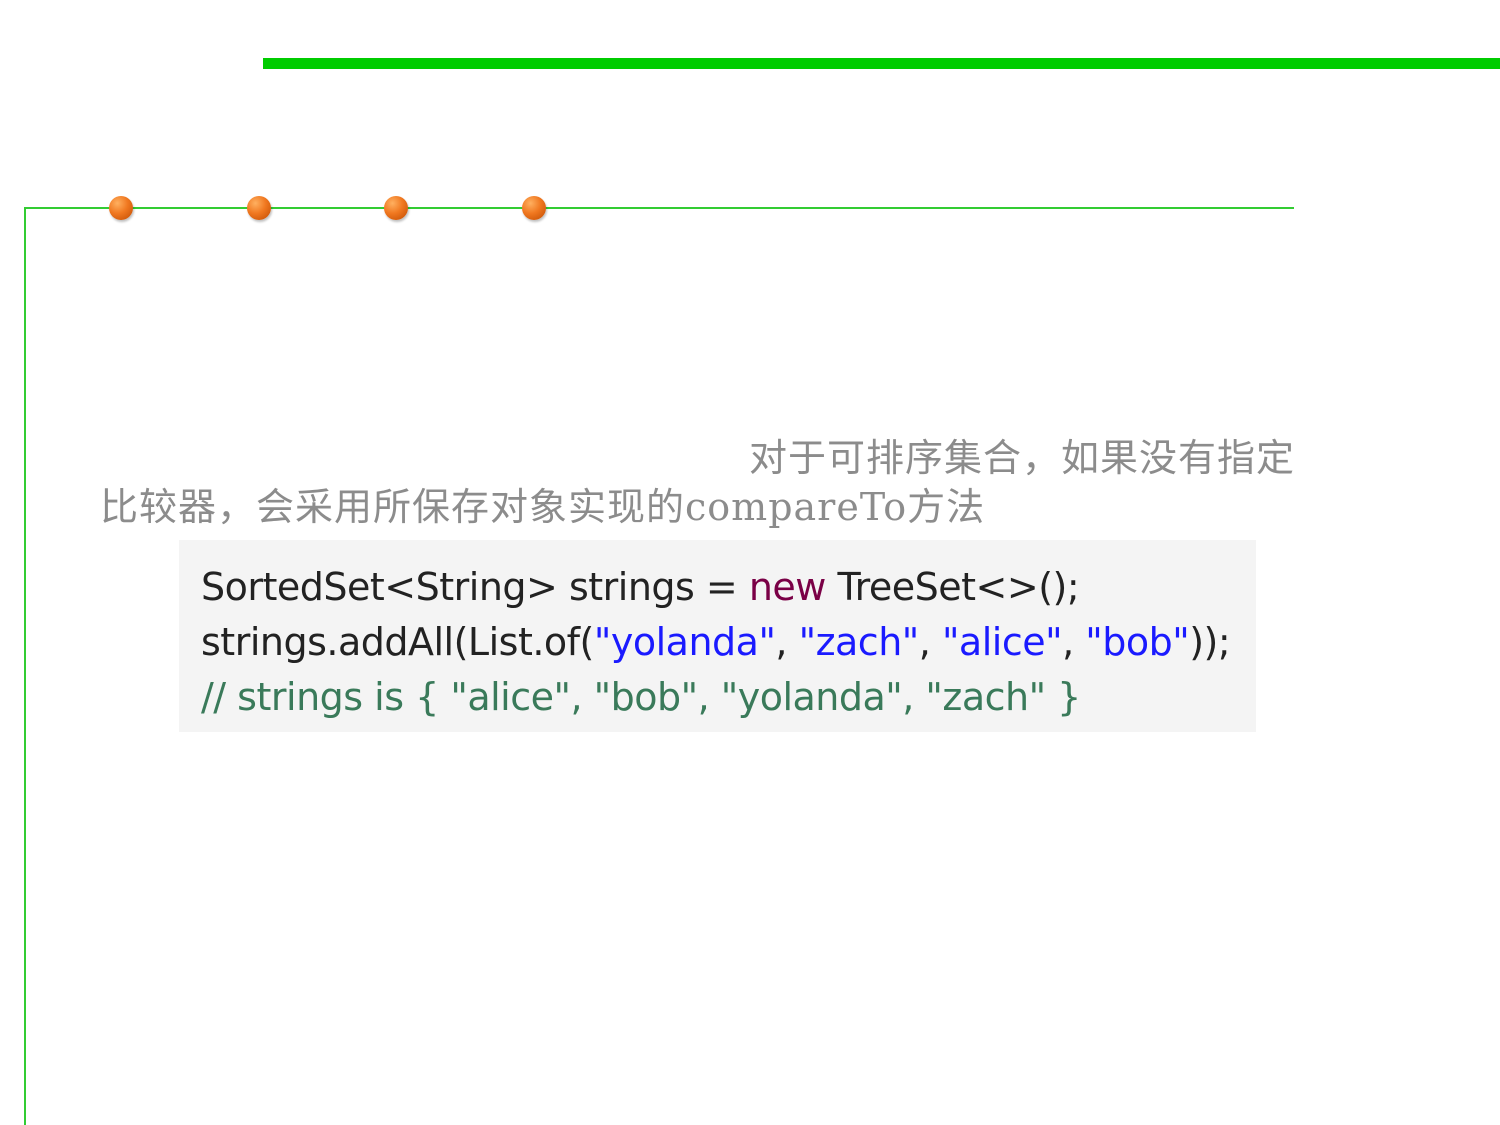  What do you see at coordinates (475, 587) in the screenshot?
I see `code-text: SortedSet<String> strings =` at bounding box center [475, 587].